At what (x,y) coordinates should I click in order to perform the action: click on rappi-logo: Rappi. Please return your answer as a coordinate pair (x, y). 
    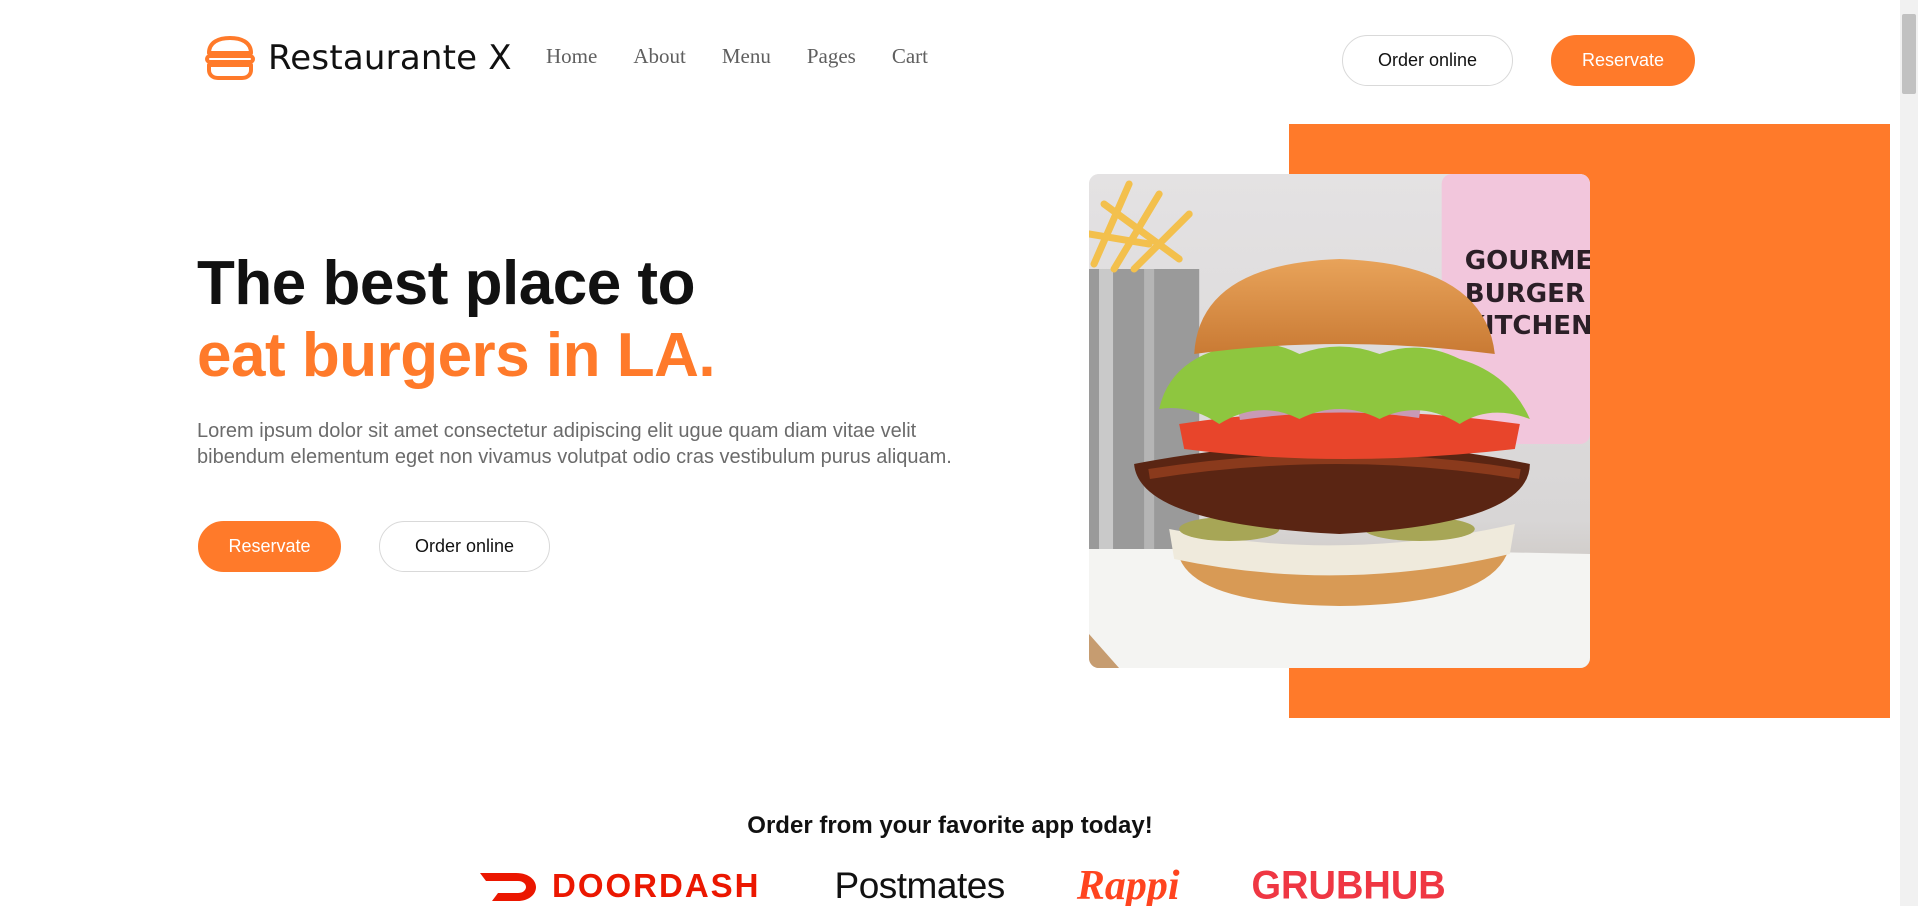
    Looking at the image, I should click on (1164, 884).